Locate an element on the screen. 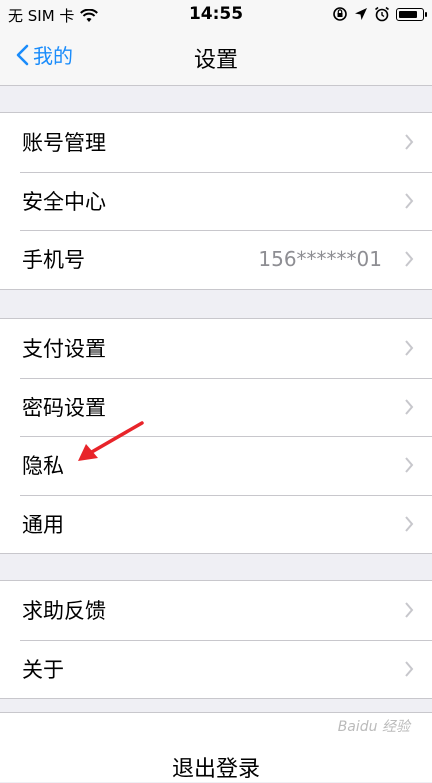 The width and height of the screenshot is (432, 783). row-label: 隐私 is located at coordinates (43, 466).